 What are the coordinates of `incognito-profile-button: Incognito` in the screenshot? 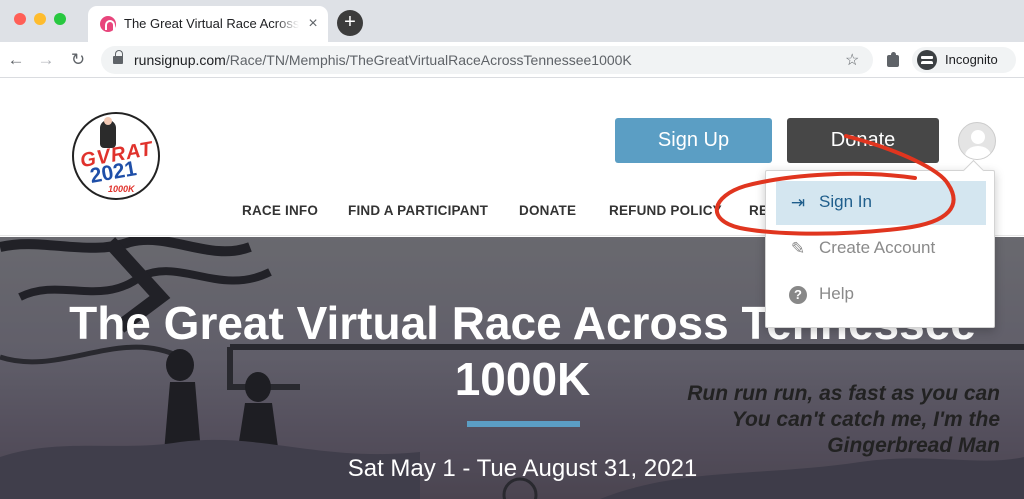 It's located at (964, 60).